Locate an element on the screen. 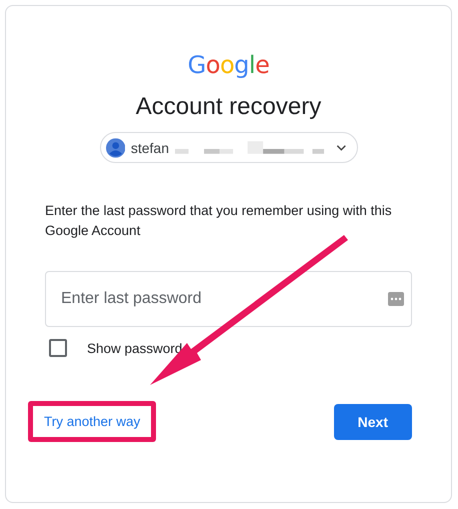 This screenshot has height=509, width=458. show-password-checkbox is located at coordinates (58, 348).